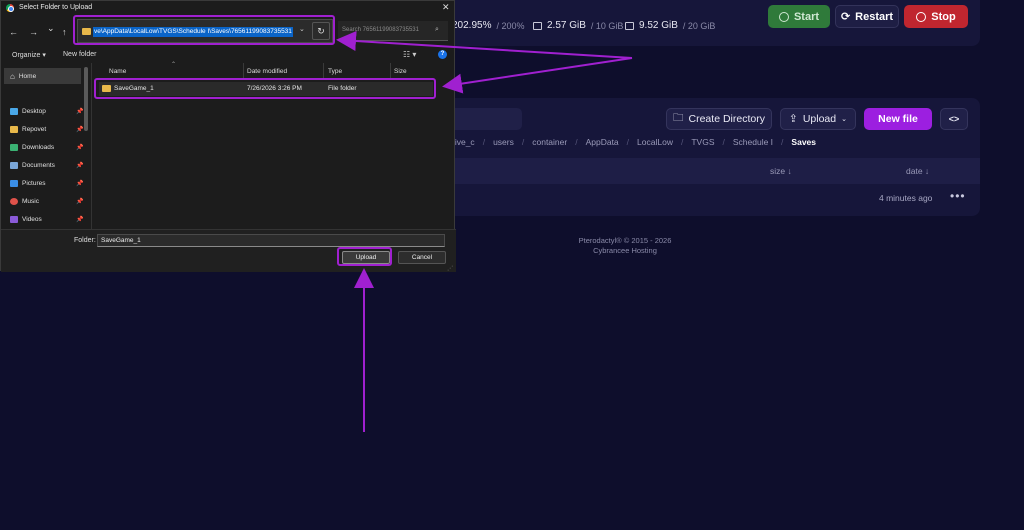  I want to click on memory-limit: / 10 GiB, so click(607, 25).